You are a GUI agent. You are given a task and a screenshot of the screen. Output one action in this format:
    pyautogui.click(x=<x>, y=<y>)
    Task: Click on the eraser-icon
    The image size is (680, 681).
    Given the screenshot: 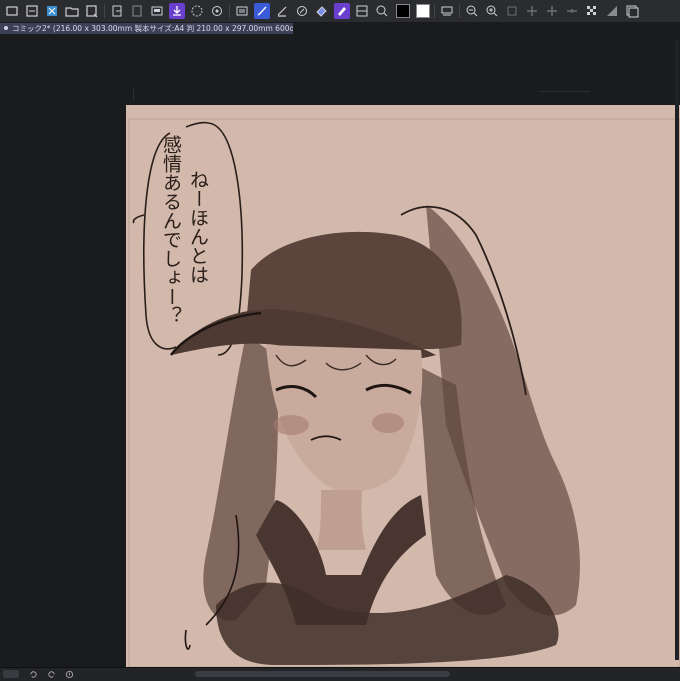 What is the action you would take?
    pyautogui.click(x=322, y=11)
    